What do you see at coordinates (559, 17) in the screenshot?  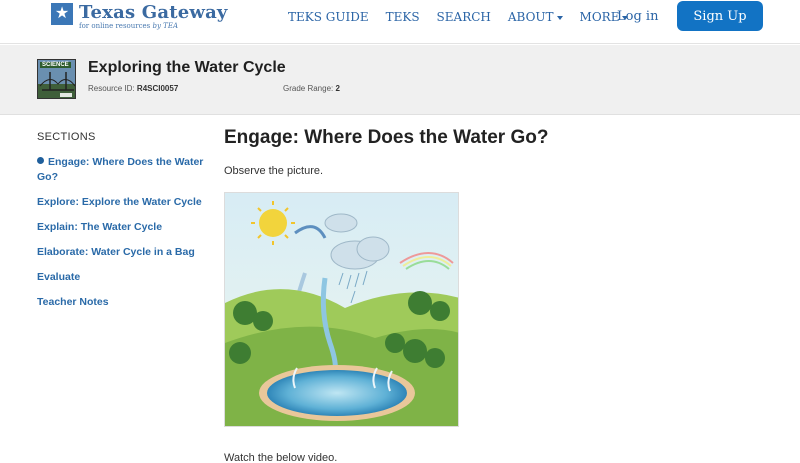 I see `caret-down-icon` at bounding box center [559, 17].